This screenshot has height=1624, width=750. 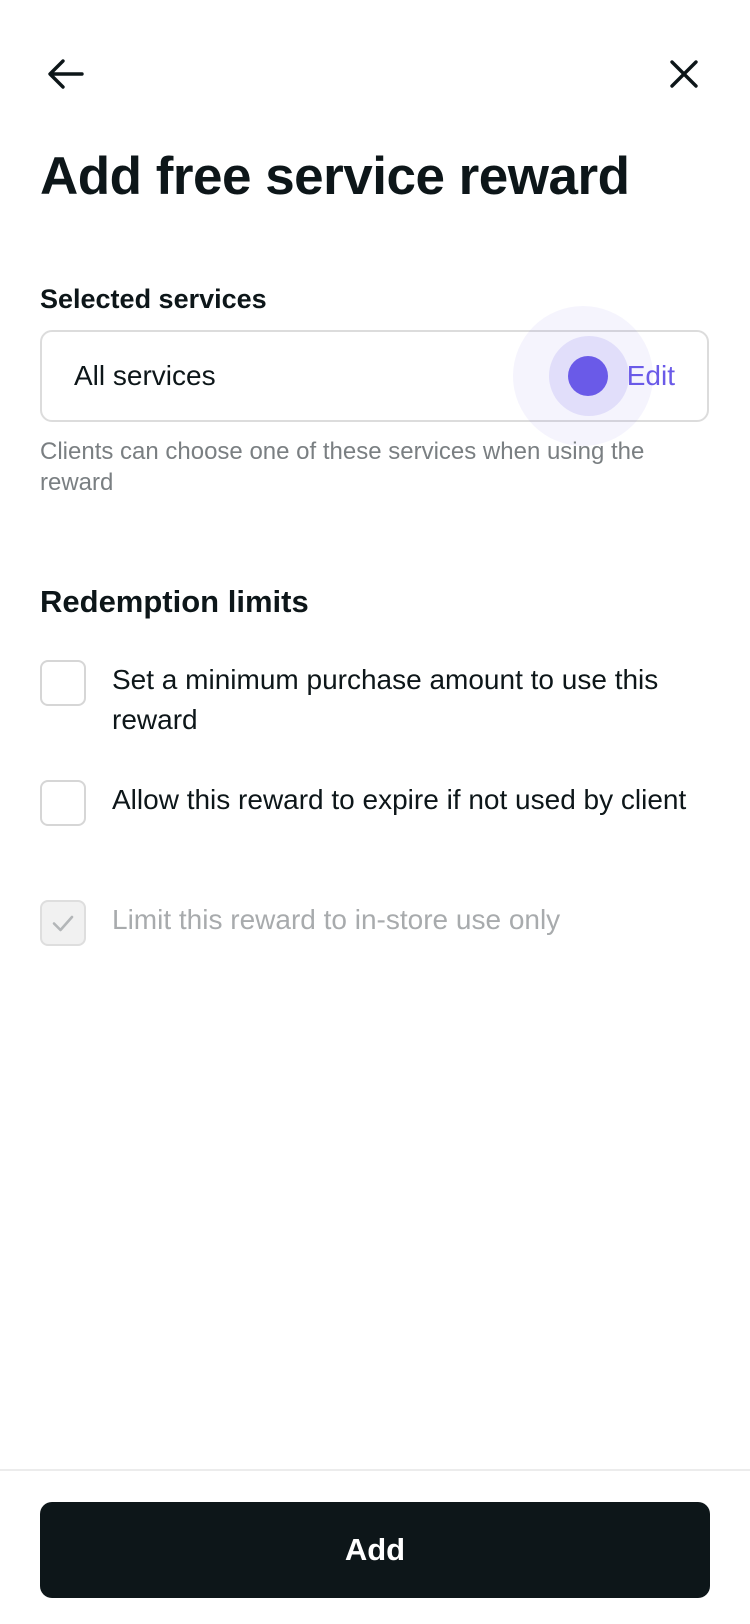 I want to click on minimum-purchase-checkbox, so click(x=63, y=683).